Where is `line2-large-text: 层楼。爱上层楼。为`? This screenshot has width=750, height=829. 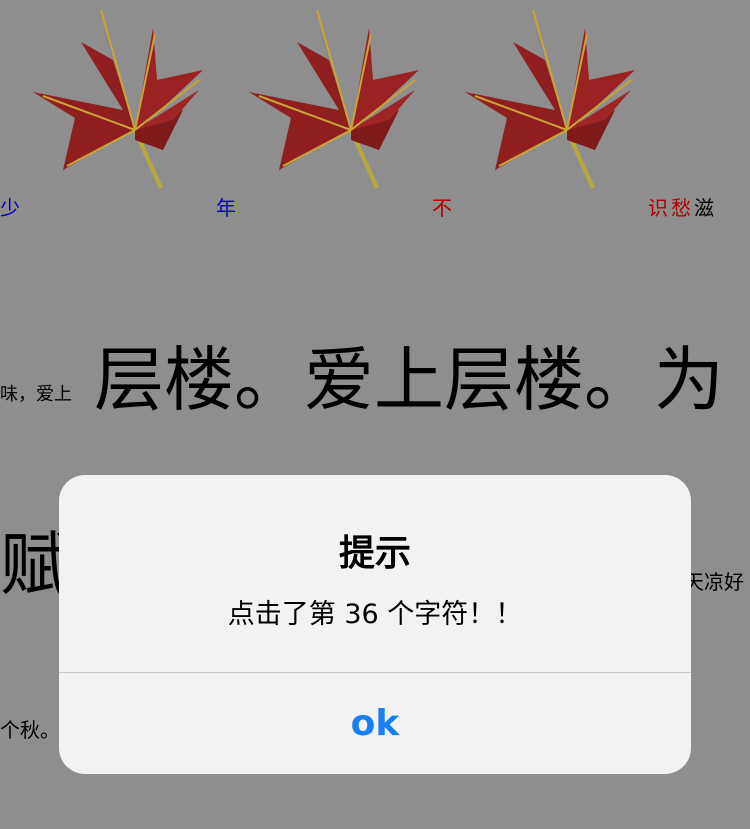
line2-large-text: 层楼。爱上层楼。为 is located at coordinates (409, 380).